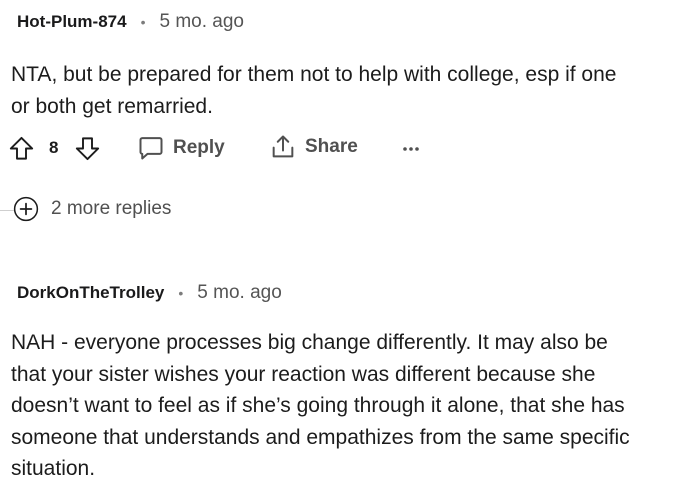 The width and height of the screenshot is (700, 495). I want to click on vote-score: 8, so click(54, 147).